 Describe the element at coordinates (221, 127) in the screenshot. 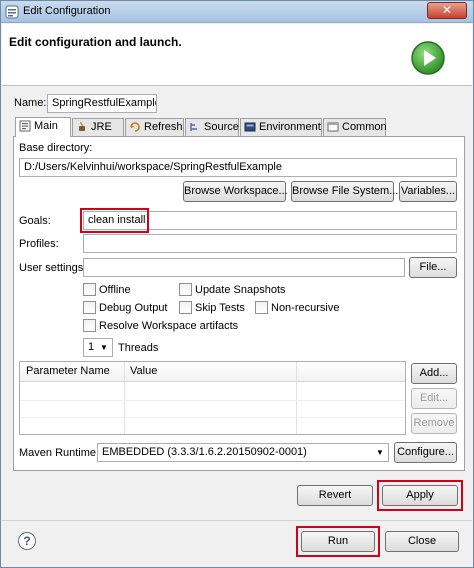

I see `tab-source-label: Source` at that location.